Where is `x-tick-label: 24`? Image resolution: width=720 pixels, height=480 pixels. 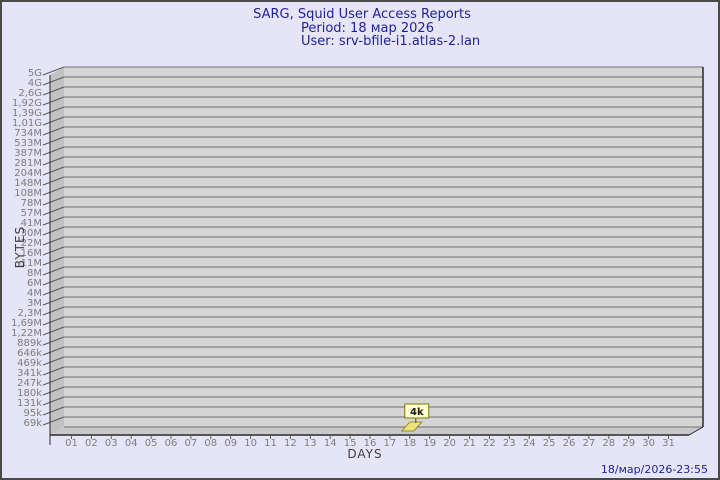 x-tick-label: 24 is located at coordinates (529, 443).